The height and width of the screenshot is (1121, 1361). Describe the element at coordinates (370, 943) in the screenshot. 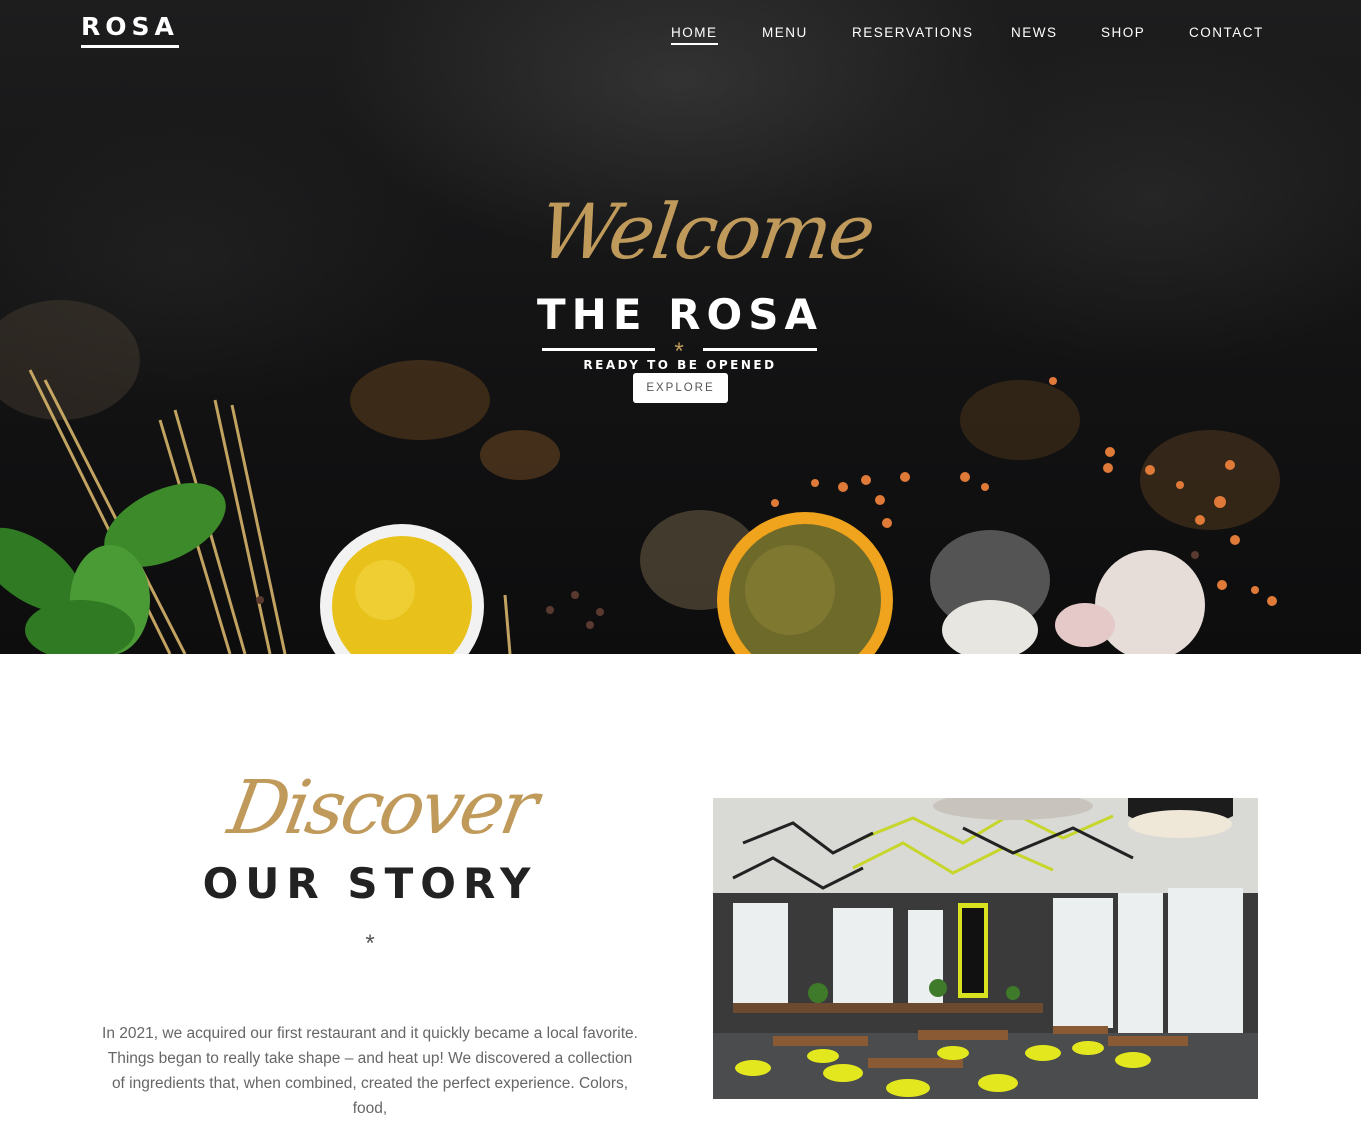

I see `story-star-icon: *` at that location.